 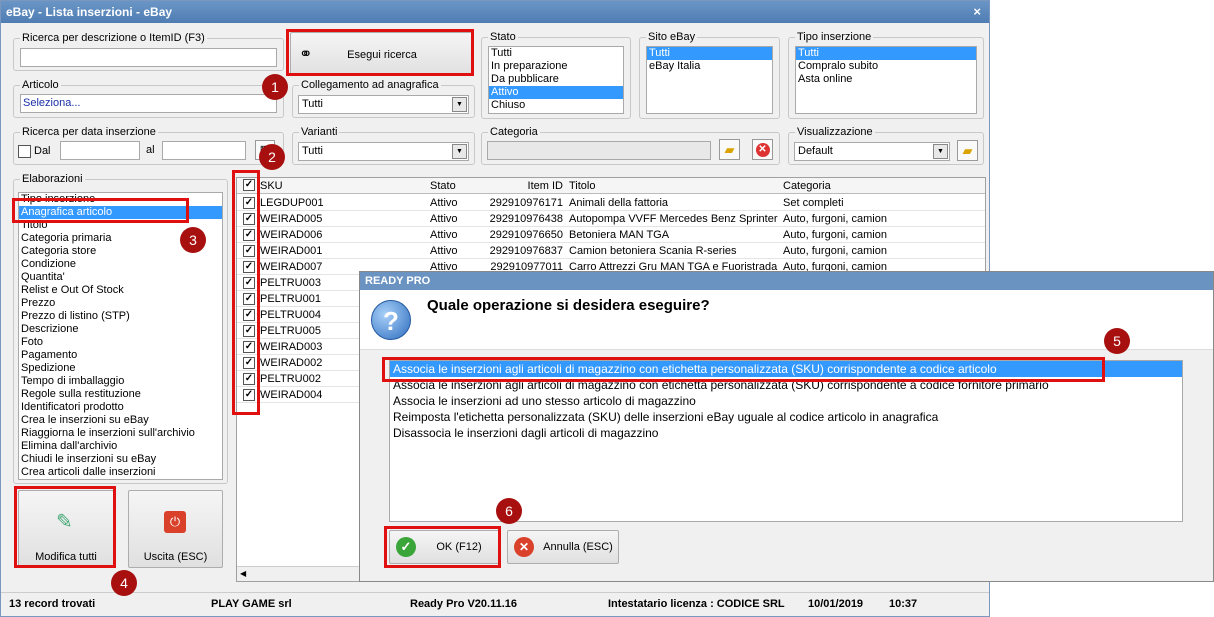 I want to click on list-item: Da pubblicare, so click(x=556, y=79).